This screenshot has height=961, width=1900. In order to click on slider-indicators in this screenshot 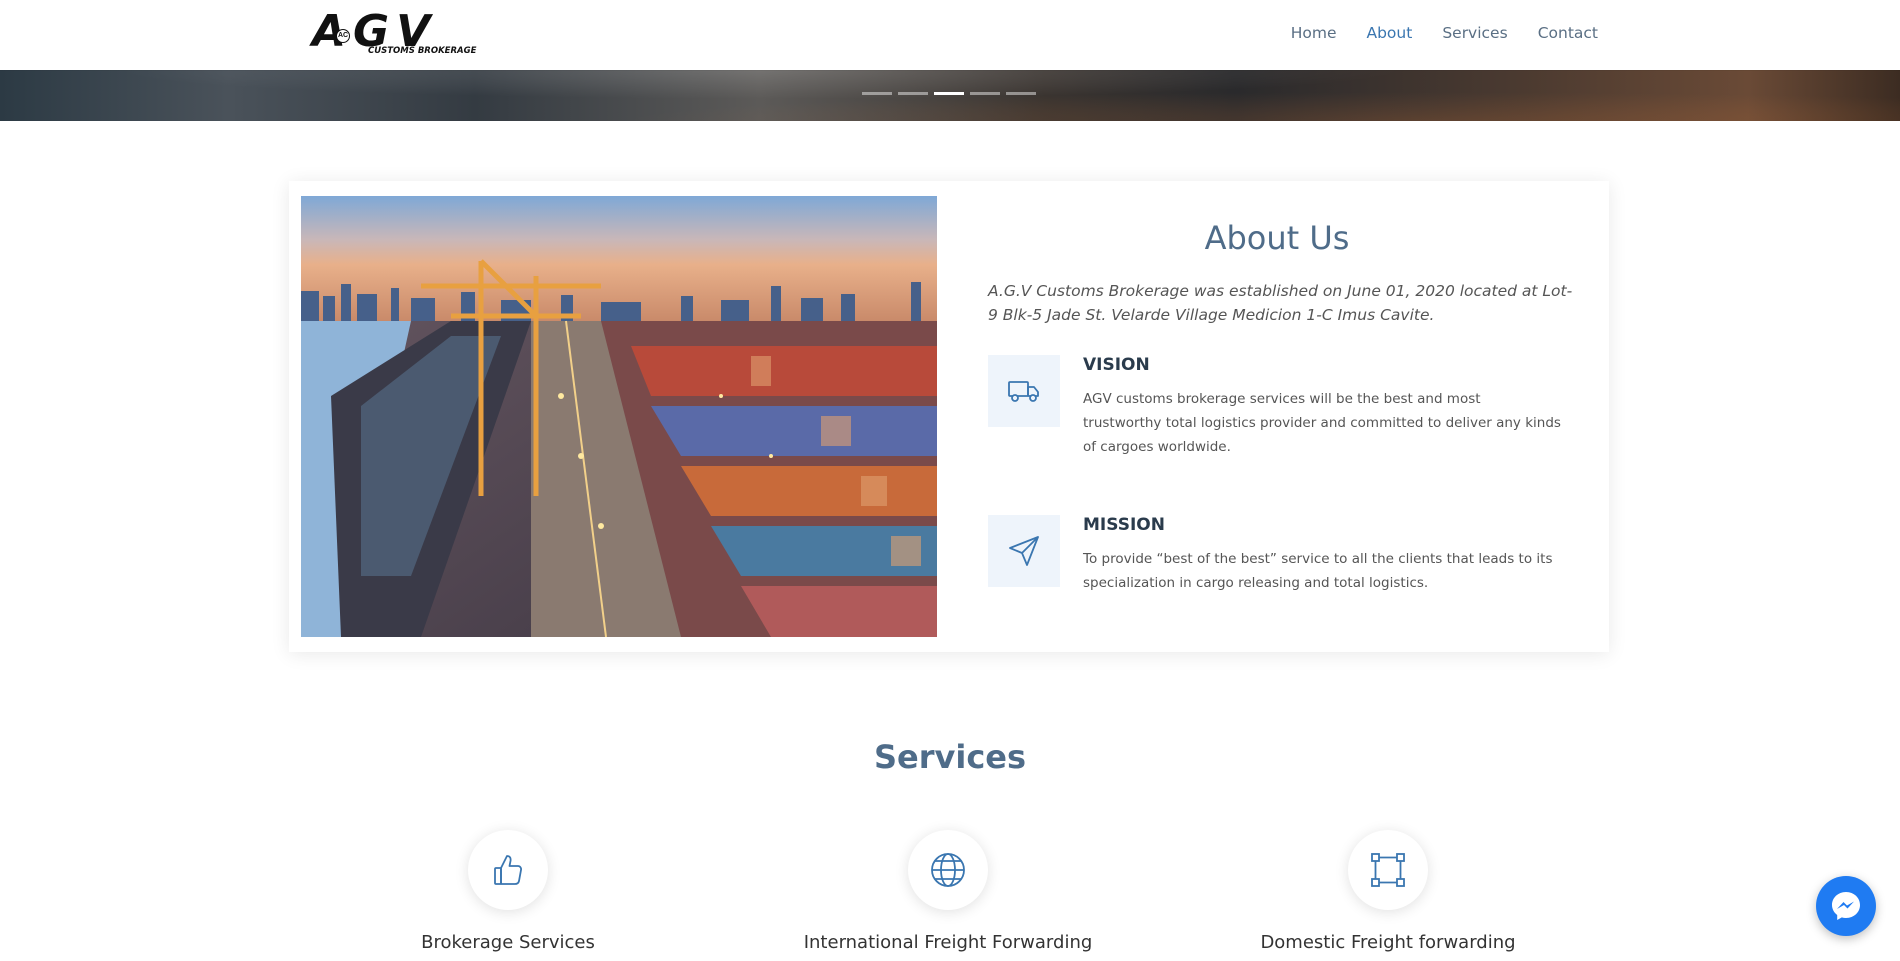, I will do `click(949, 93)`.